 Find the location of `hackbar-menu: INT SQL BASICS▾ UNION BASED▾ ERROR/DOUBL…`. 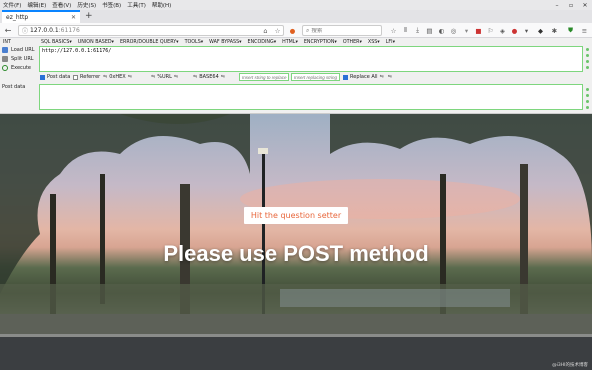

hackbar-menu: INT SQL BASICS▾ UNION BASED▾ ERROR/DOUBL… is located at coordinates (296, 42).